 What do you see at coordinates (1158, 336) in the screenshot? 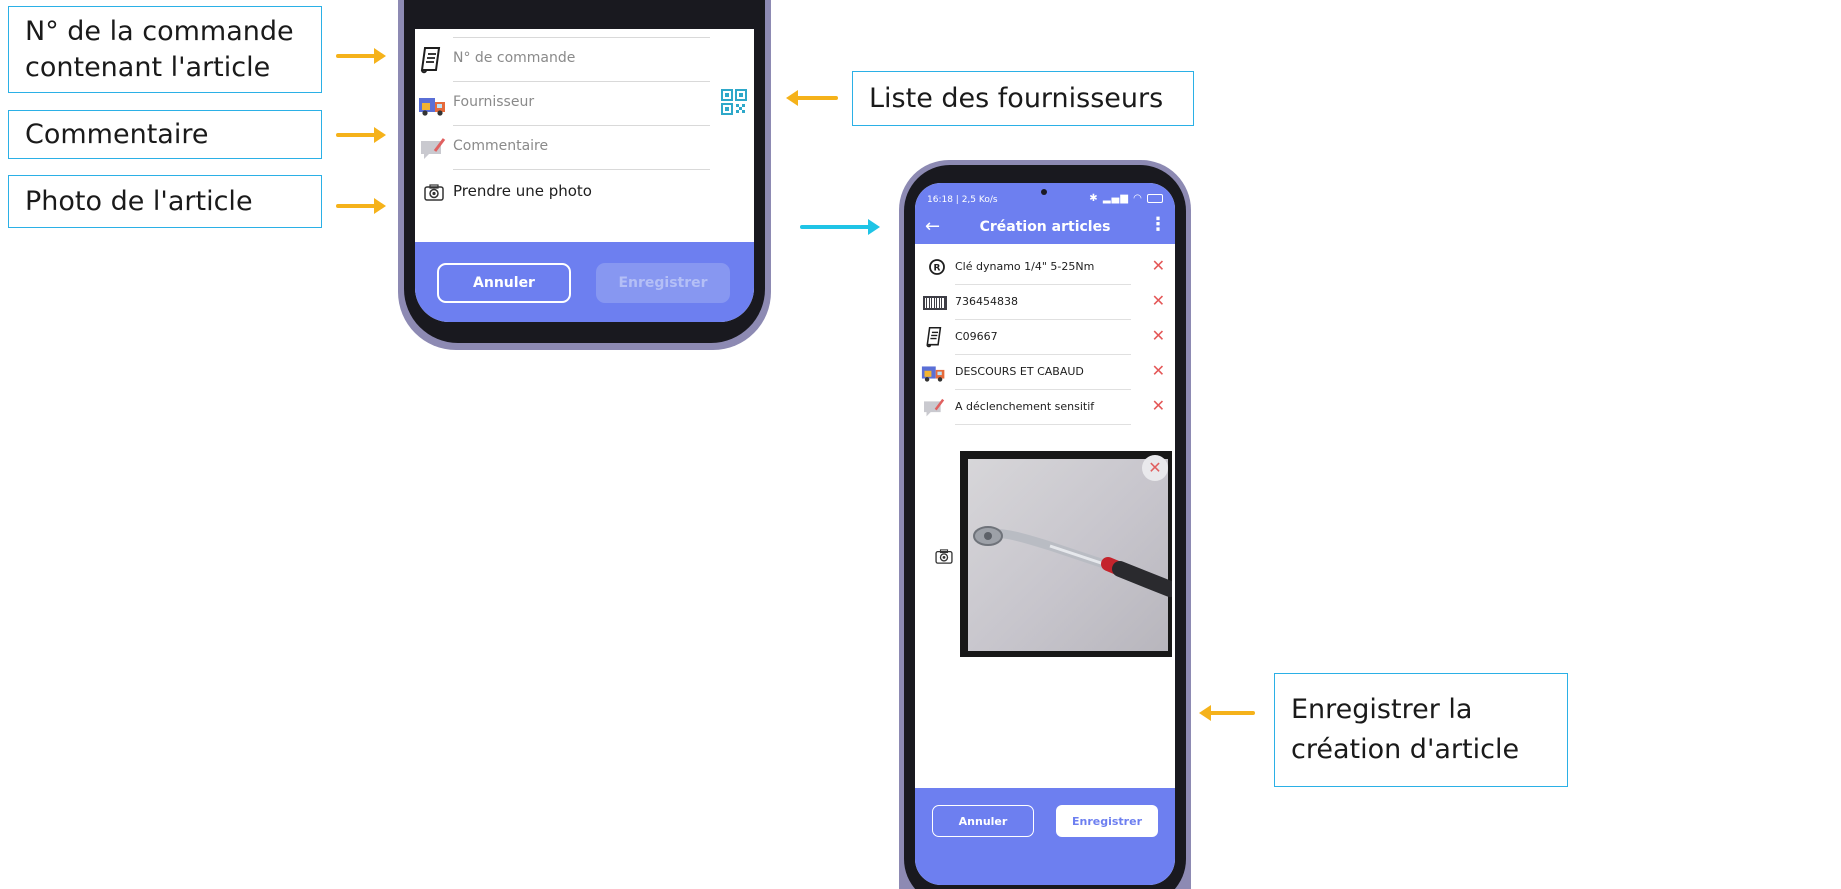
I see `clear-order-number-button: ✕` at bounding box center [1158, 336].